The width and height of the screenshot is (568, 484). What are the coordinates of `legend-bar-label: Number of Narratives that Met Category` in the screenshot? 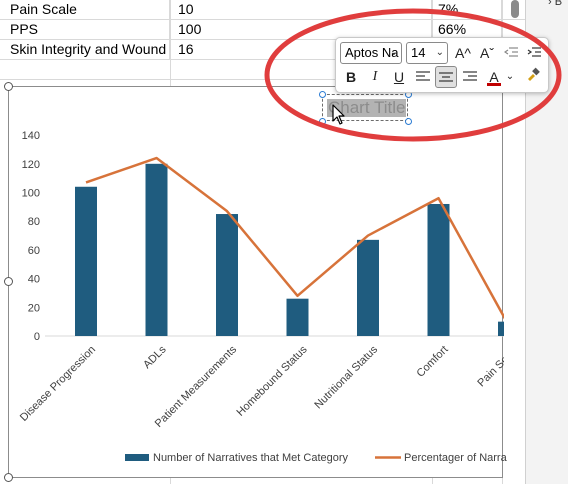 It's located at (251, 458).